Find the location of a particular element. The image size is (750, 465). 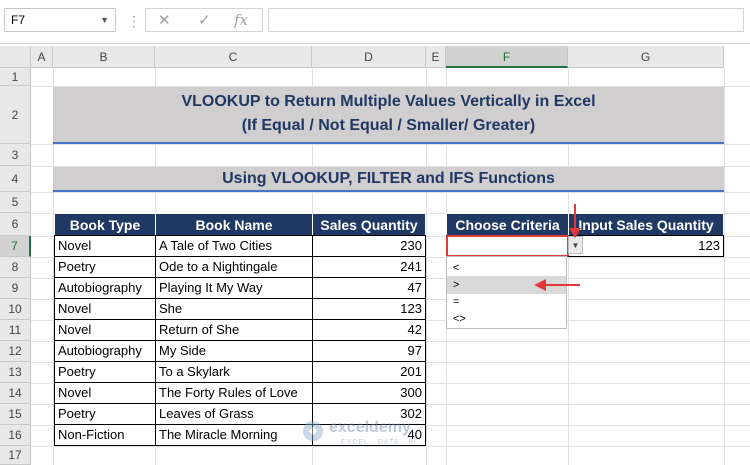

row-header-6: 6 is located at coordinates (15, 224).